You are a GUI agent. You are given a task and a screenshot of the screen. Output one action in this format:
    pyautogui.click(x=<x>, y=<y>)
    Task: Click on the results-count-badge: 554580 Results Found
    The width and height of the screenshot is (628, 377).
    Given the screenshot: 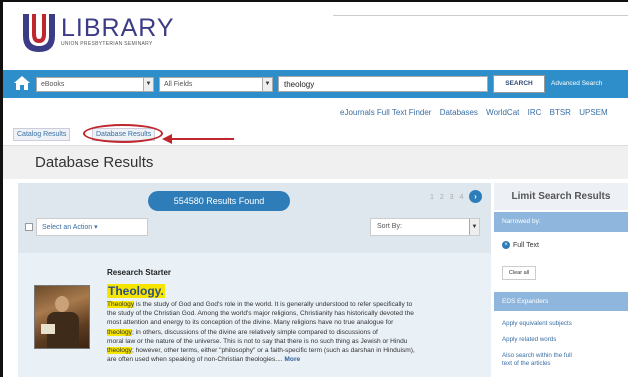 What is the action you would take?
    pyautogui.click(x=219, y=201)
    